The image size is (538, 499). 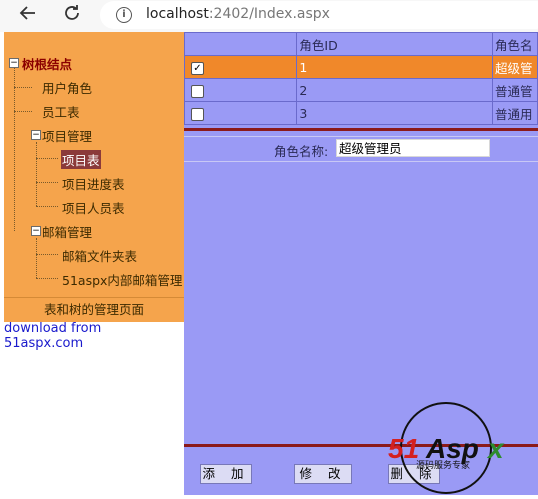 I want to click on tree-item-mailbox-mgmt: 邮箱管理, so click(x=67, y=231).